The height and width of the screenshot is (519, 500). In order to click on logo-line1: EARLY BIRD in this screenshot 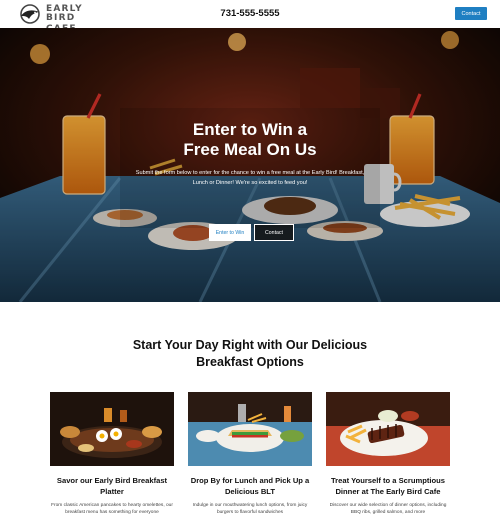, I will do `click(64, 13)`.